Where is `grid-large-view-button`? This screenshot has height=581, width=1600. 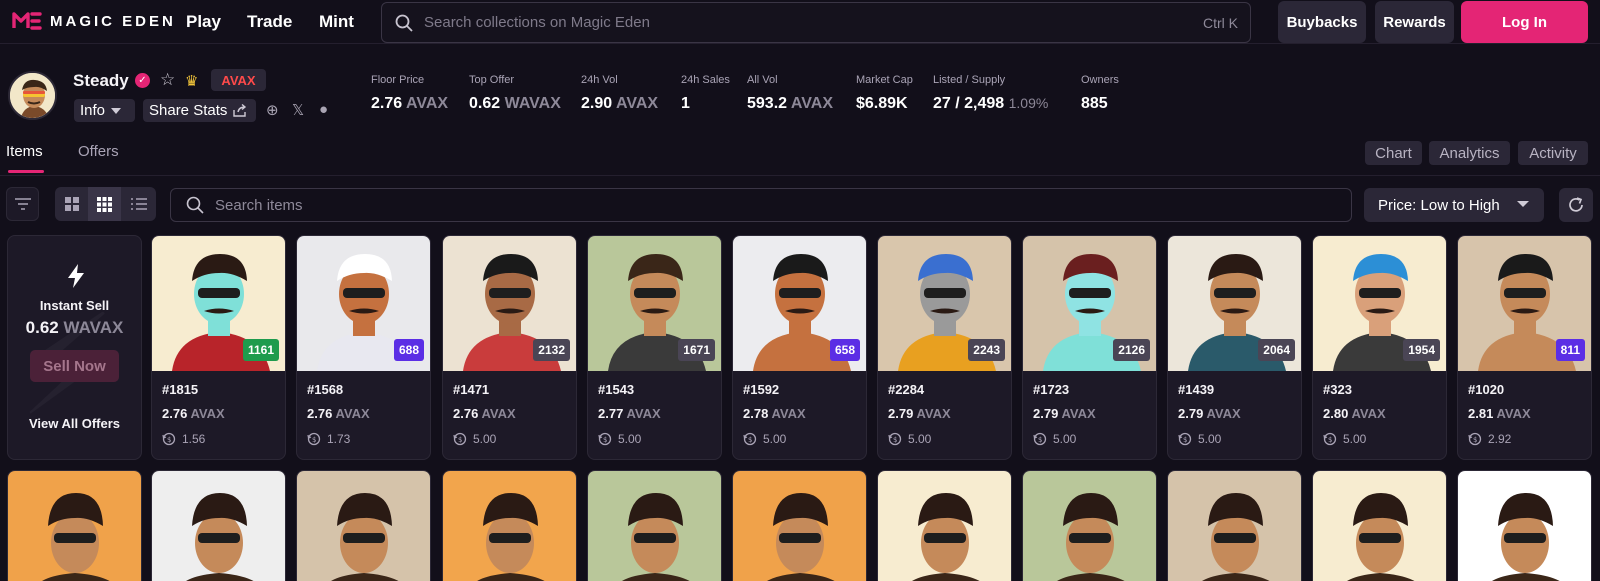 grid-large-view-button is located at coordinates (71, 204).